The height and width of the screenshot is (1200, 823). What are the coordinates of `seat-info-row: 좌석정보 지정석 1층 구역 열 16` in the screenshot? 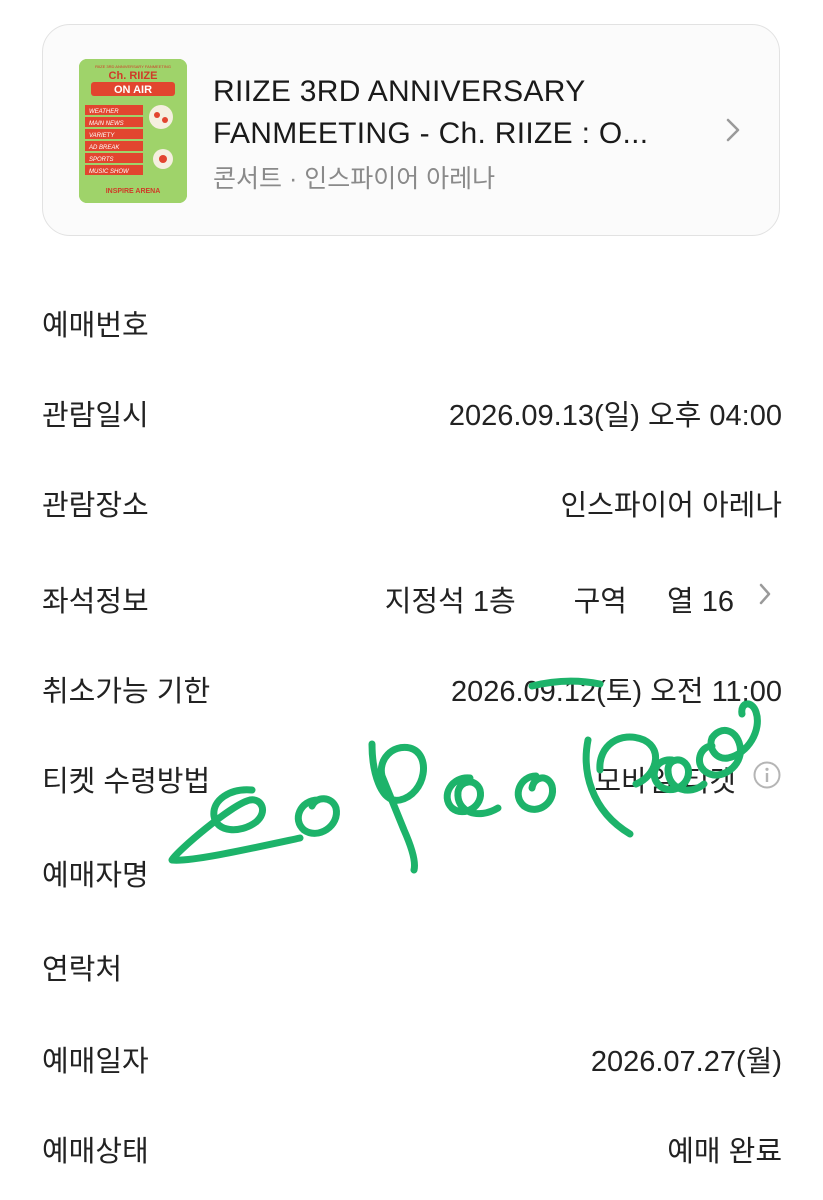 It's located at (412, 597).